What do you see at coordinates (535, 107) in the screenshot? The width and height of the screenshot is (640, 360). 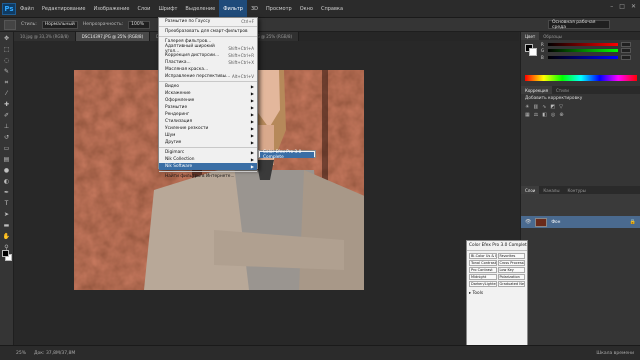 I see `levels-icon: ▥` at bounding box center [535, 107].